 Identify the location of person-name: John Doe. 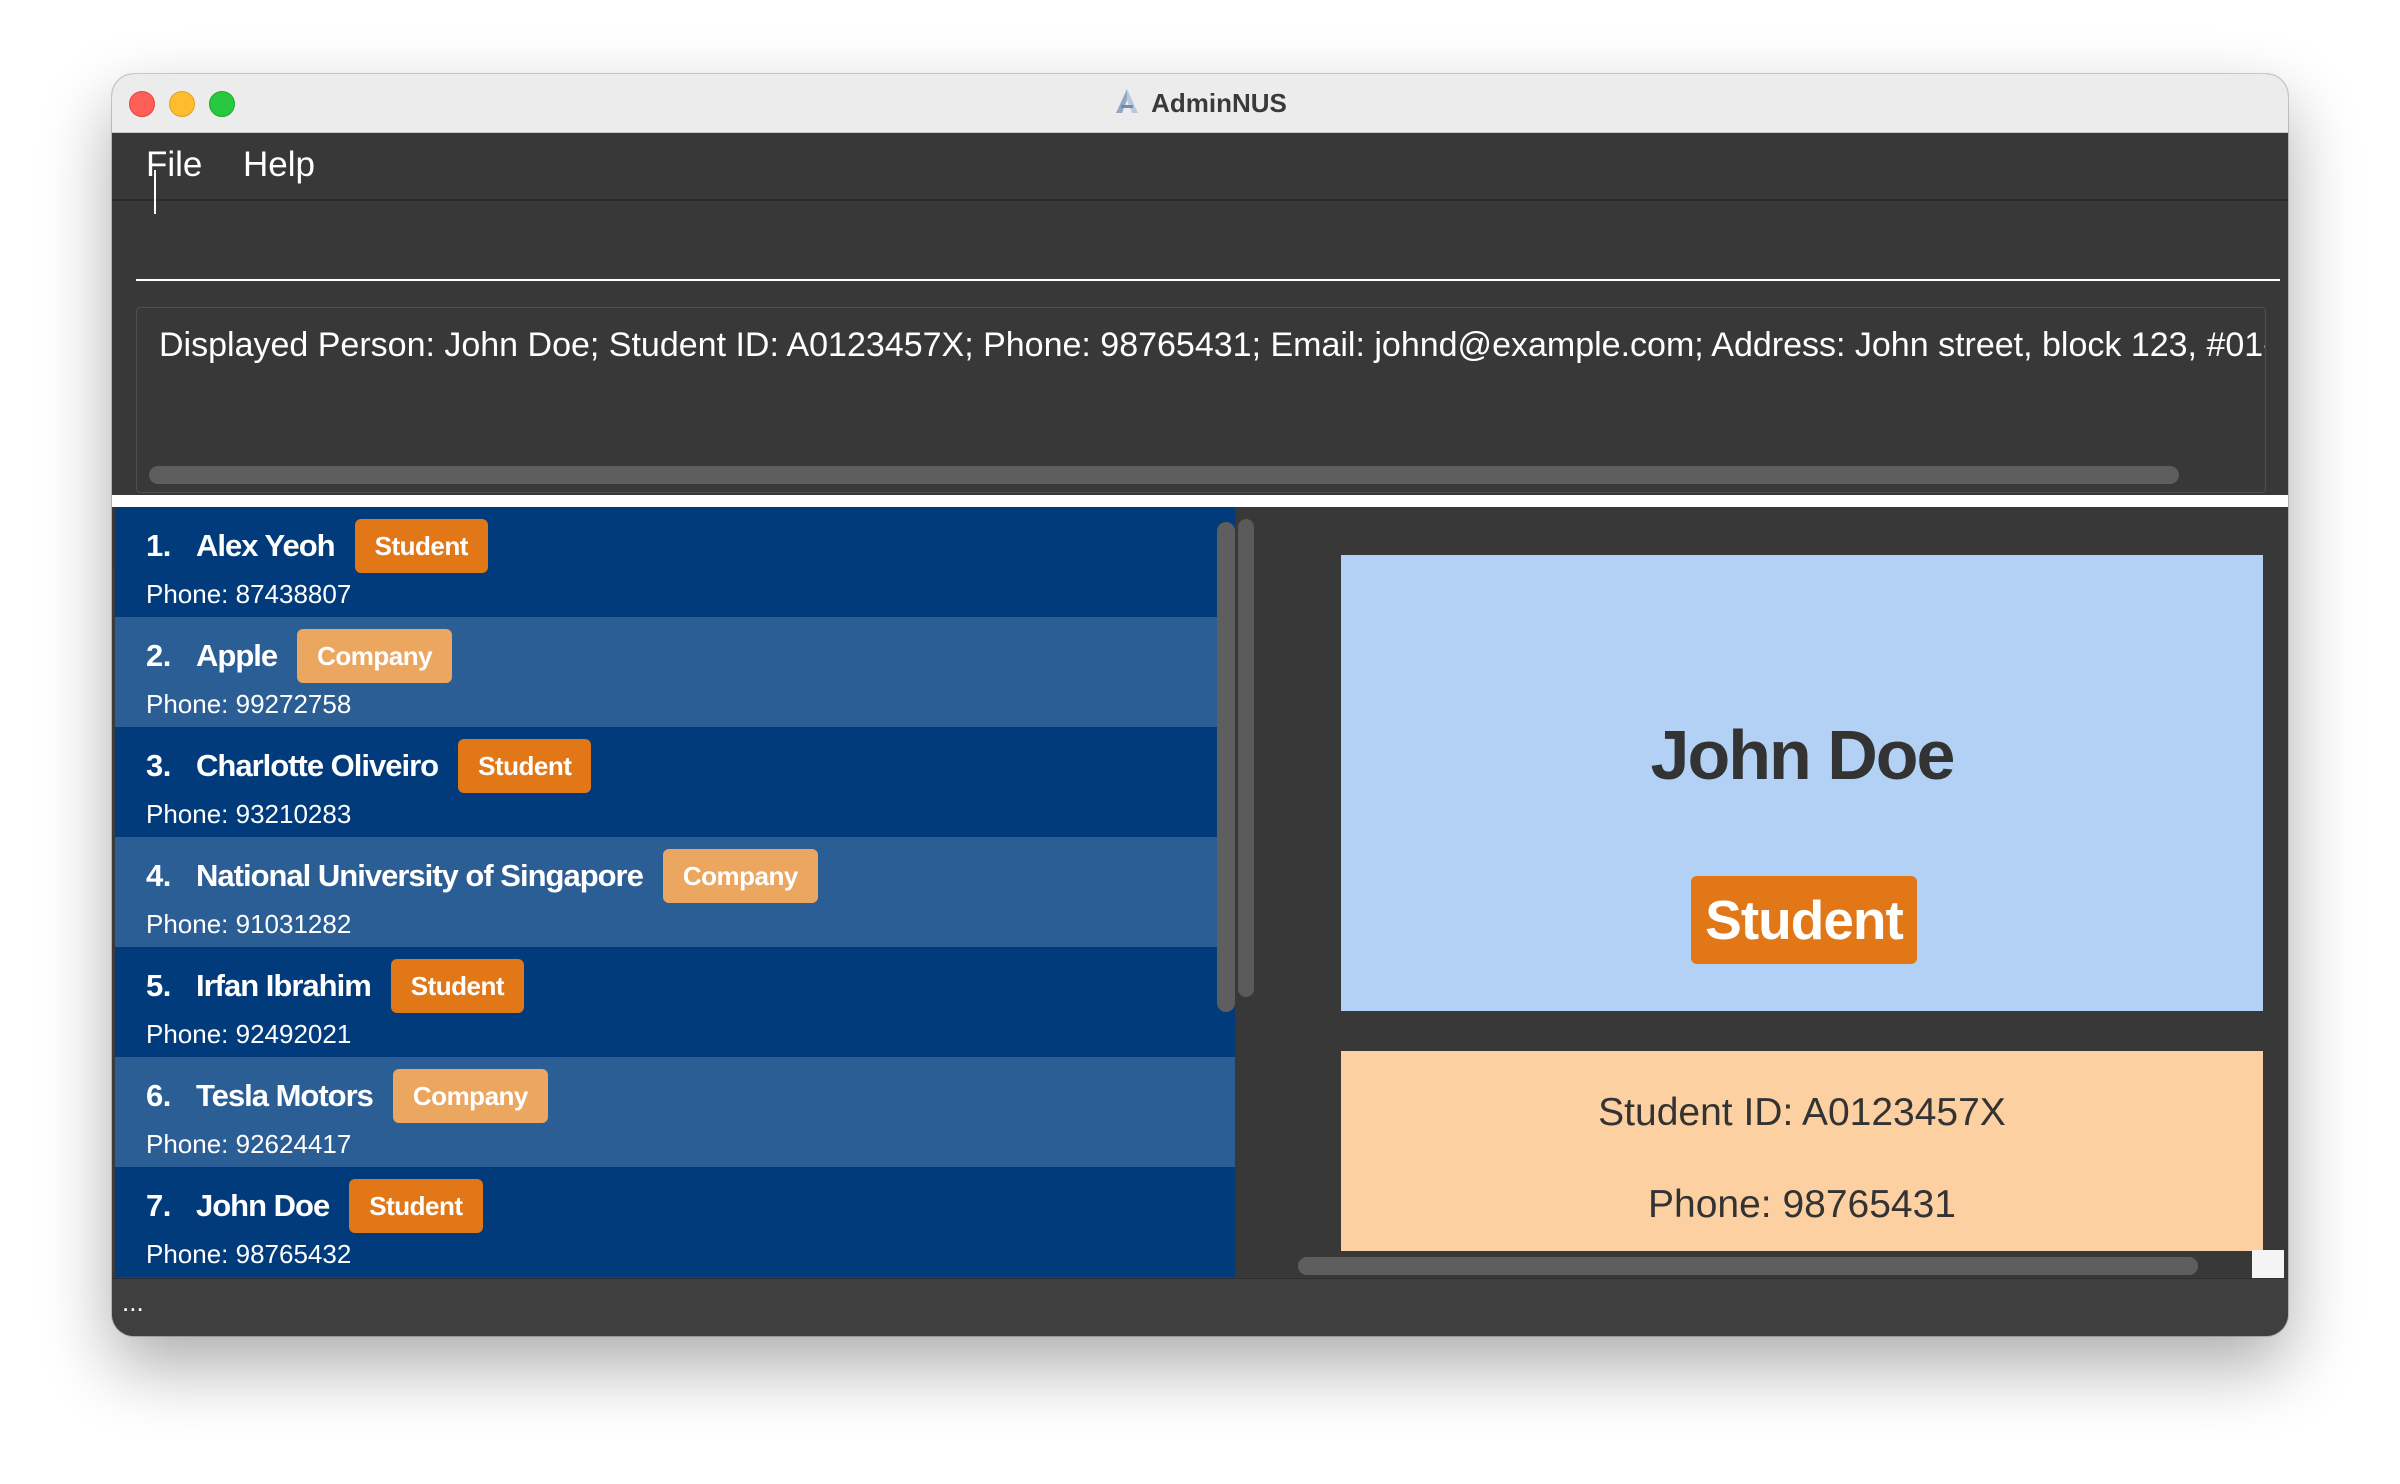
(263, 1205).